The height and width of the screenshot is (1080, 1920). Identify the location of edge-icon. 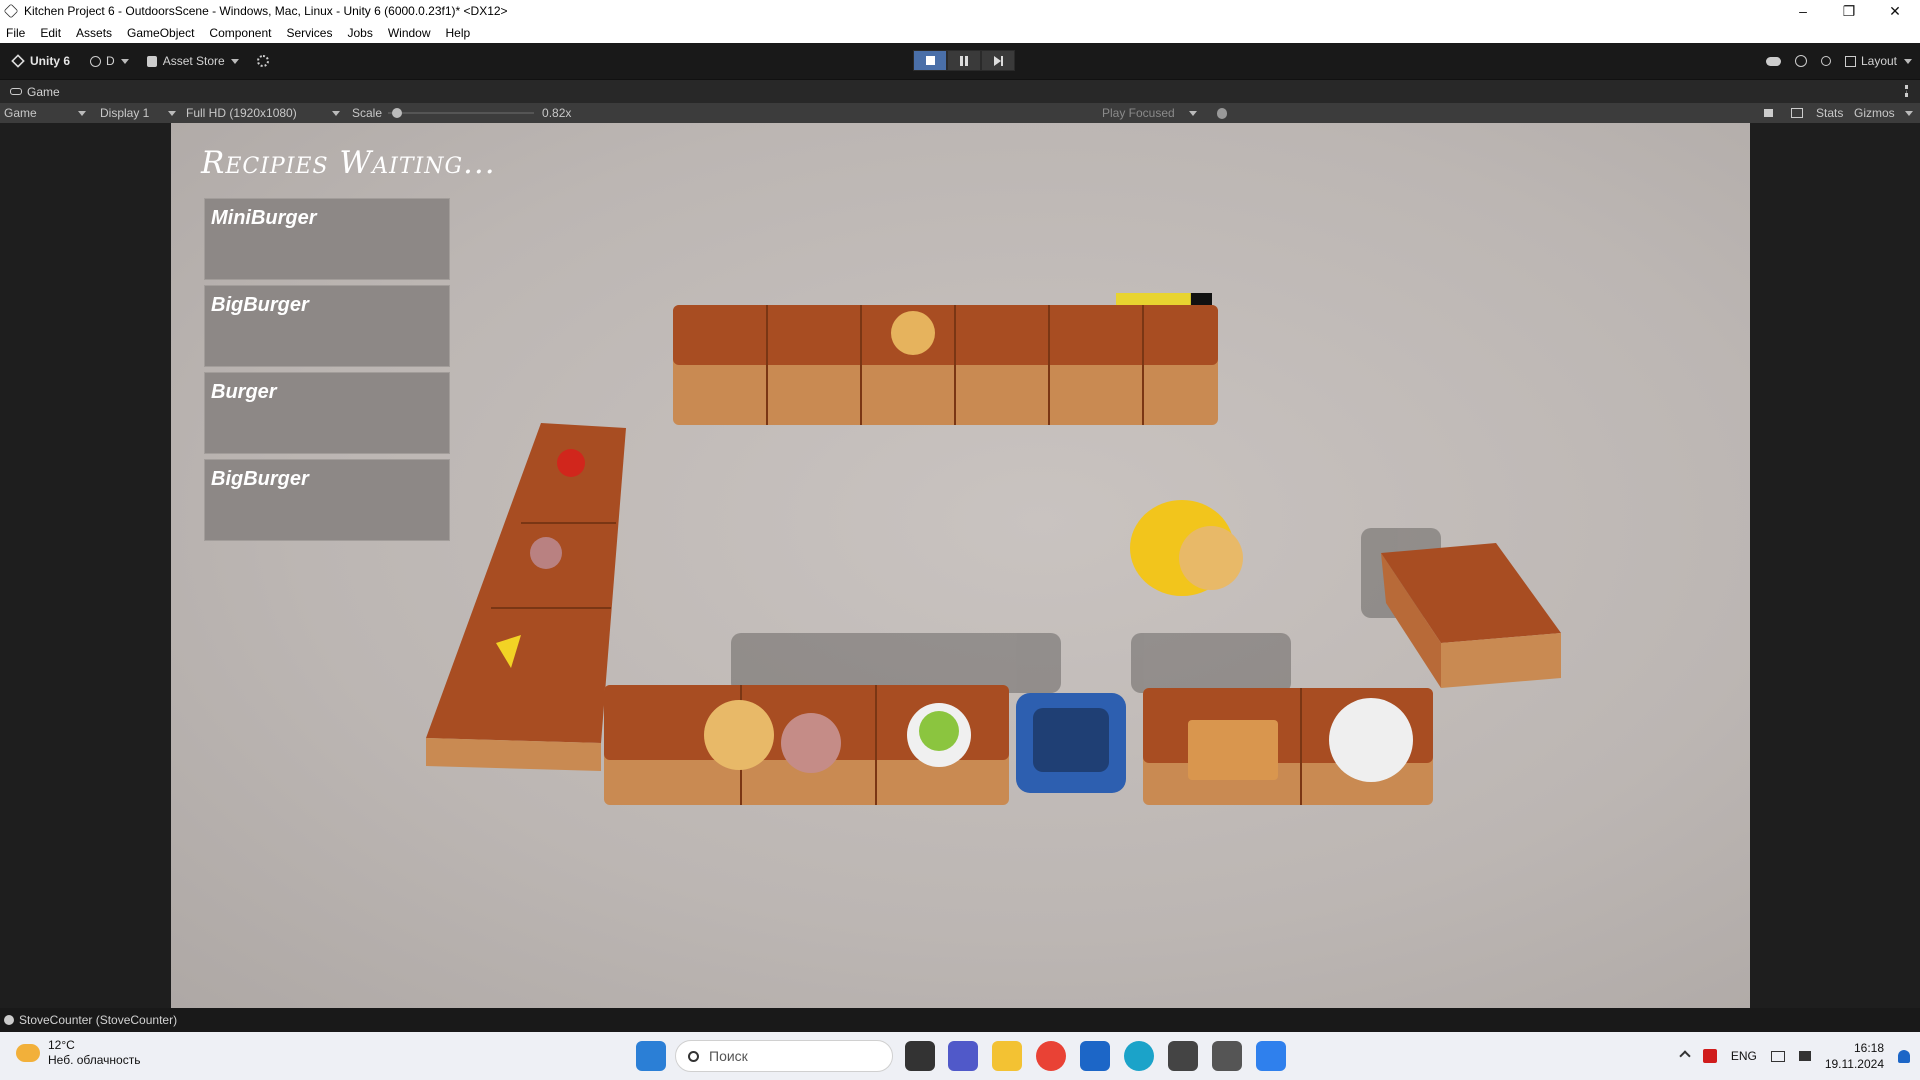
(1139, 1056).